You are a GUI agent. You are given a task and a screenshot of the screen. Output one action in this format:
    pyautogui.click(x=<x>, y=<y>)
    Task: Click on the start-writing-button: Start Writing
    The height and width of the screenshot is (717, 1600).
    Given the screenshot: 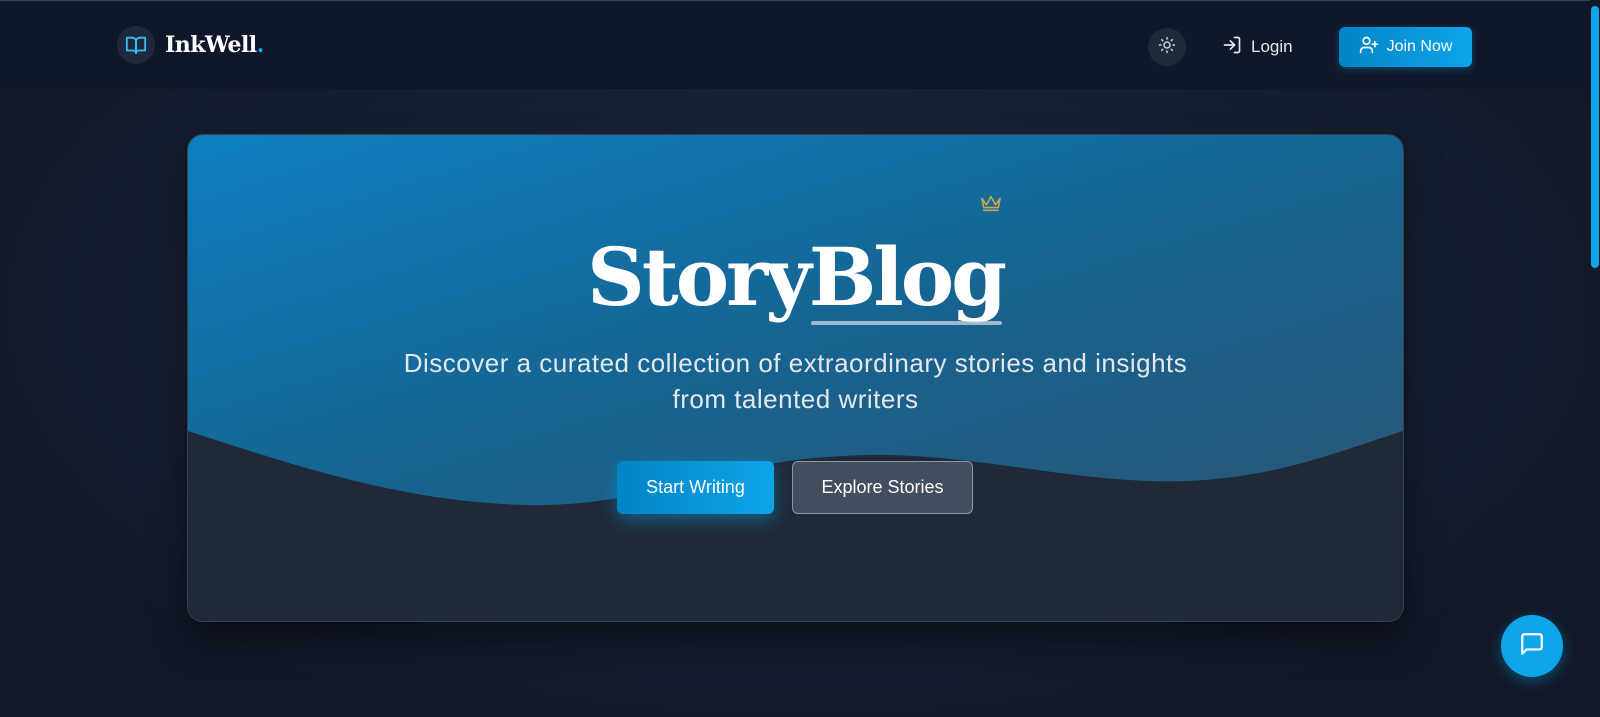 What is the action you would take?
    pyautogui.click(x=695, y=487)
    